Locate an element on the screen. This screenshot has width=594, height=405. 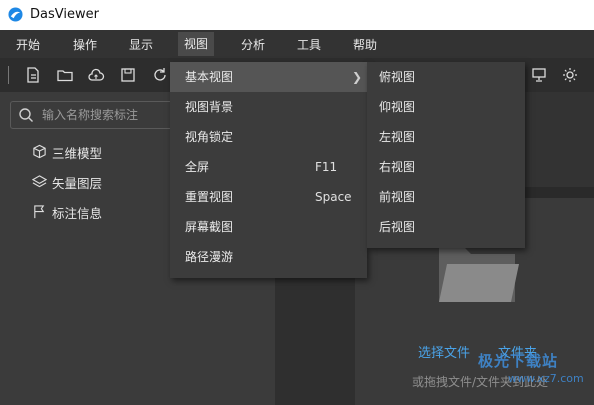
submenu-item-bottom-view: 仰视图 is located at coordinates (446, 107).